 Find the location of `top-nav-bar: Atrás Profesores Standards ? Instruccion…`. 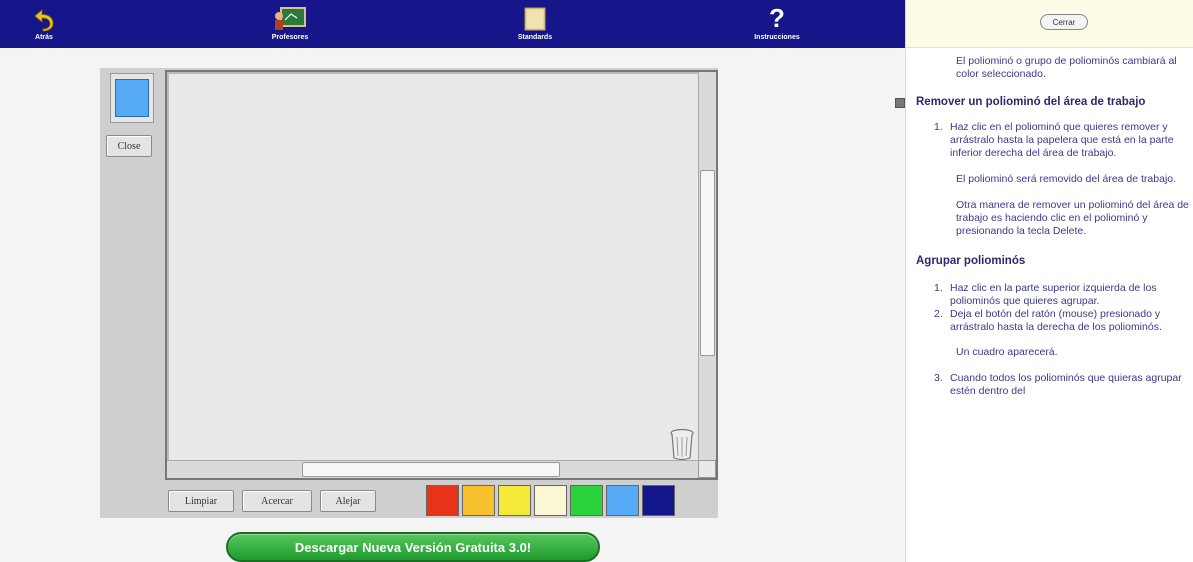

top-nav-bar: Atrás Profesores Standards ? Instruccion… is located at coordinates (452, 24).